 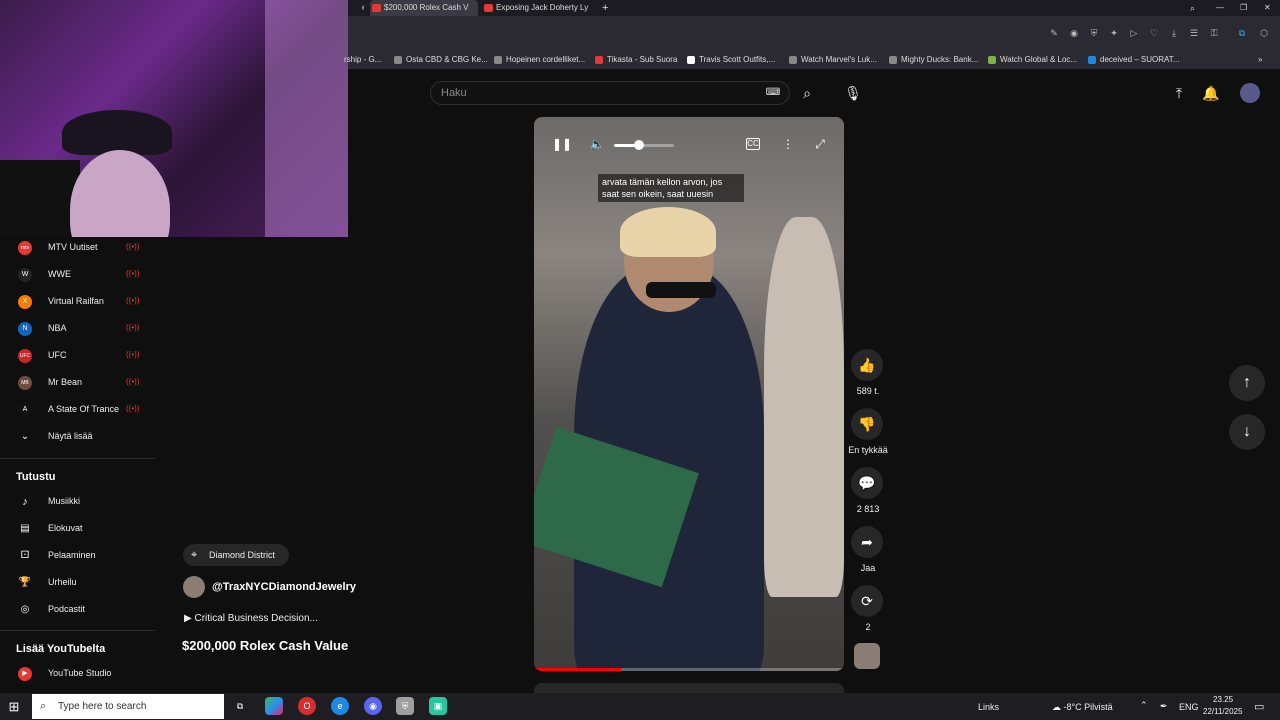 What do you see at coordinates (133, 273) in the screenshot?
I see `live-icon: ((•))` at bounding box center [133, 273].